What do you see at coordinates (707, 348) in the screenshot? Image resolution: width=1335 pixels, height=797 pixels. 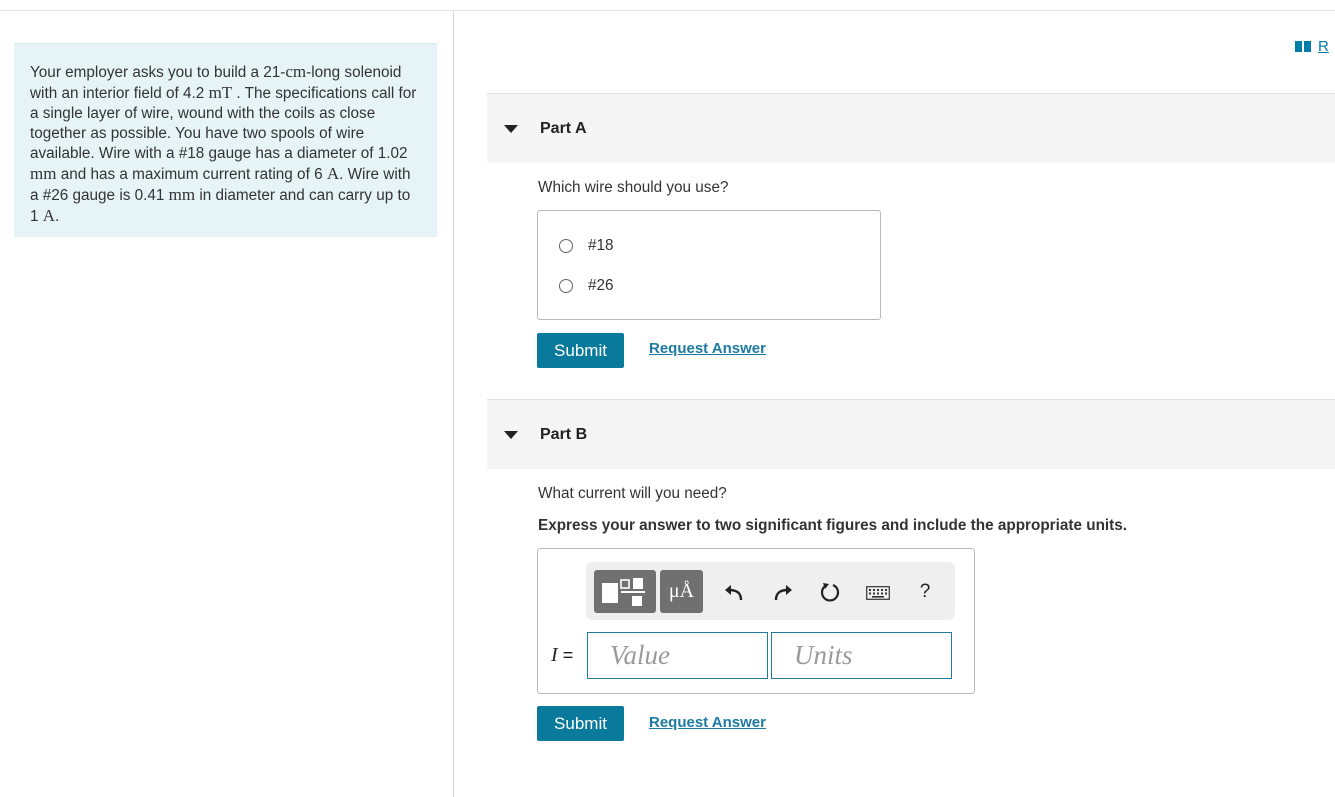 I see `part-a-request-answer-link: Request Answer` at bounding box center [707, 348].